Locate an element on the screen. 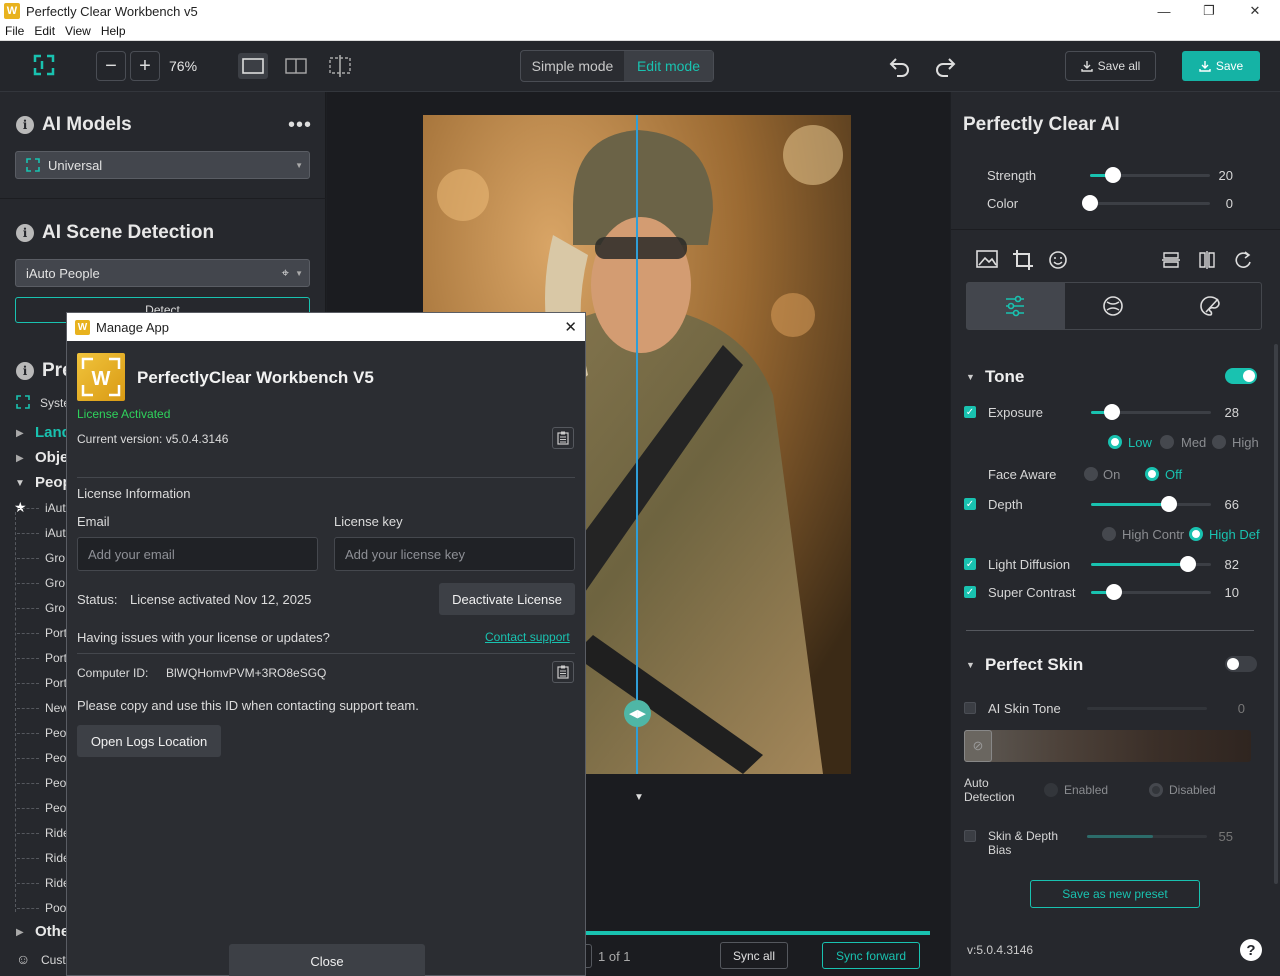 The image size is (1280, 976). category-other: Othe is located at coordinates (52, 931).